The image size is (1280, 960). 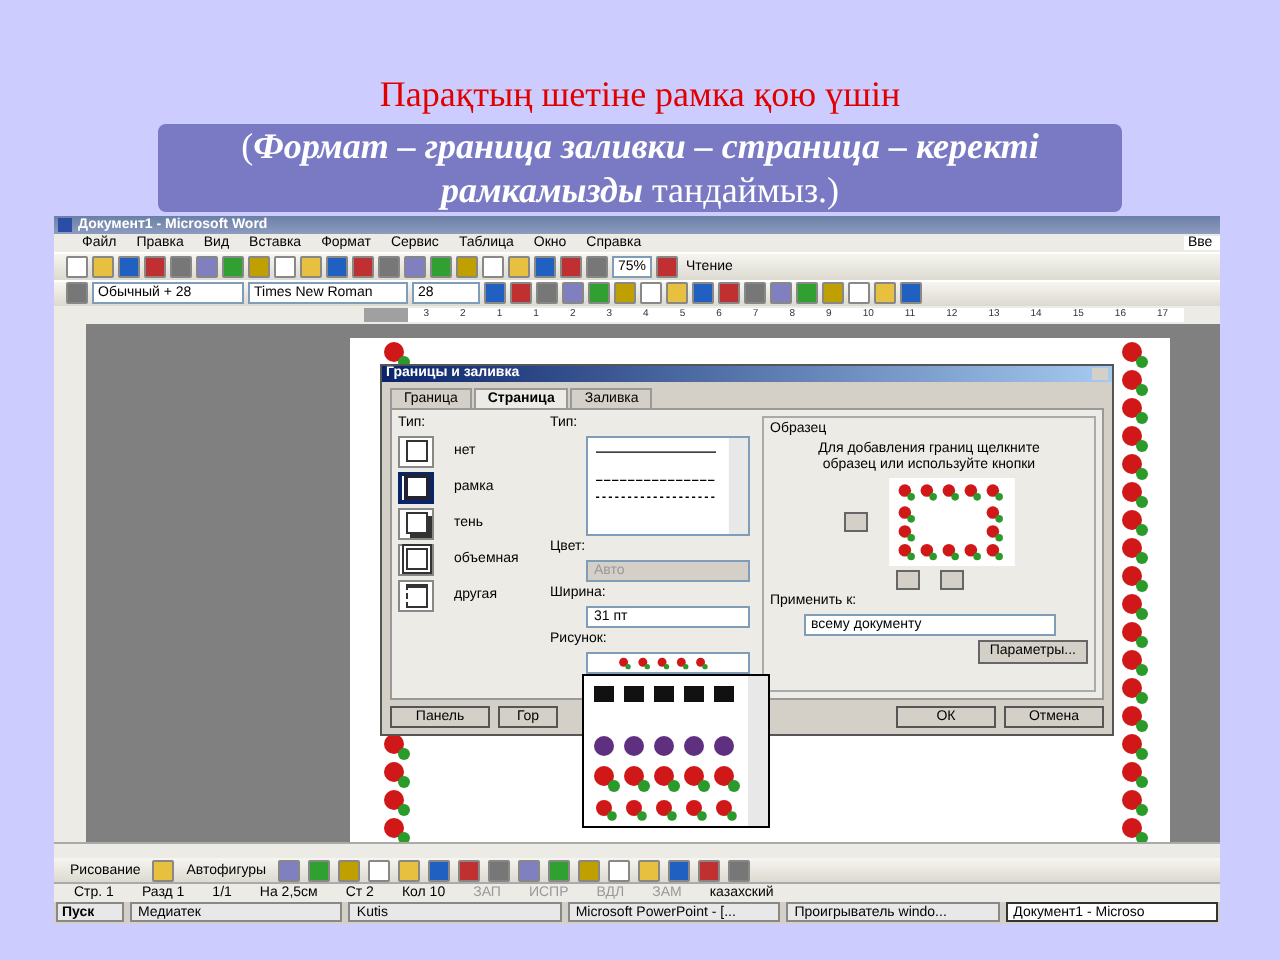 What do you see at coordinates (65, 224) in the screenshot?
I see `word-app-icon` at bounding box center [65, 224].